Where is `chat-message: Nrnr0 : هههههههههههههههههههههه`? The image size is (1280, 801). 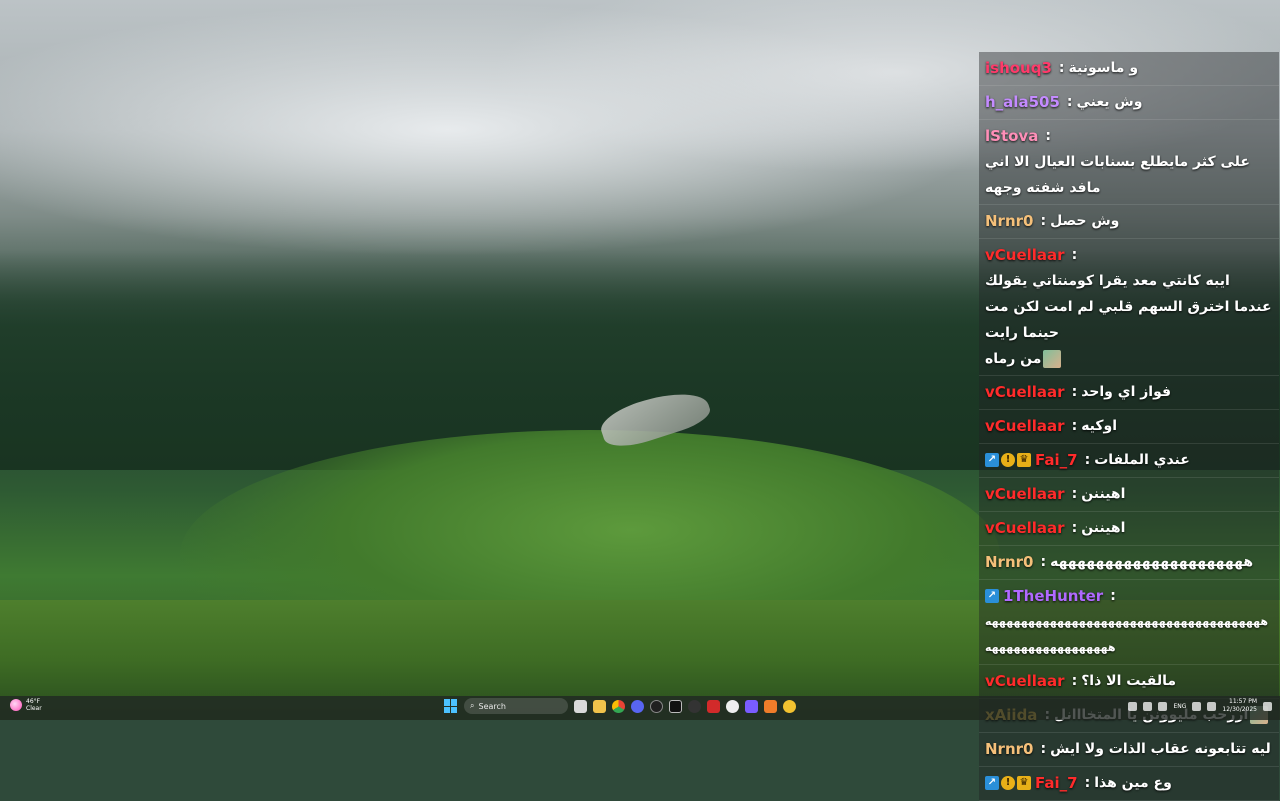 chat-message: Nrnr0 : هههههههههههههههههههههه is located at coordinates (1129, 563).